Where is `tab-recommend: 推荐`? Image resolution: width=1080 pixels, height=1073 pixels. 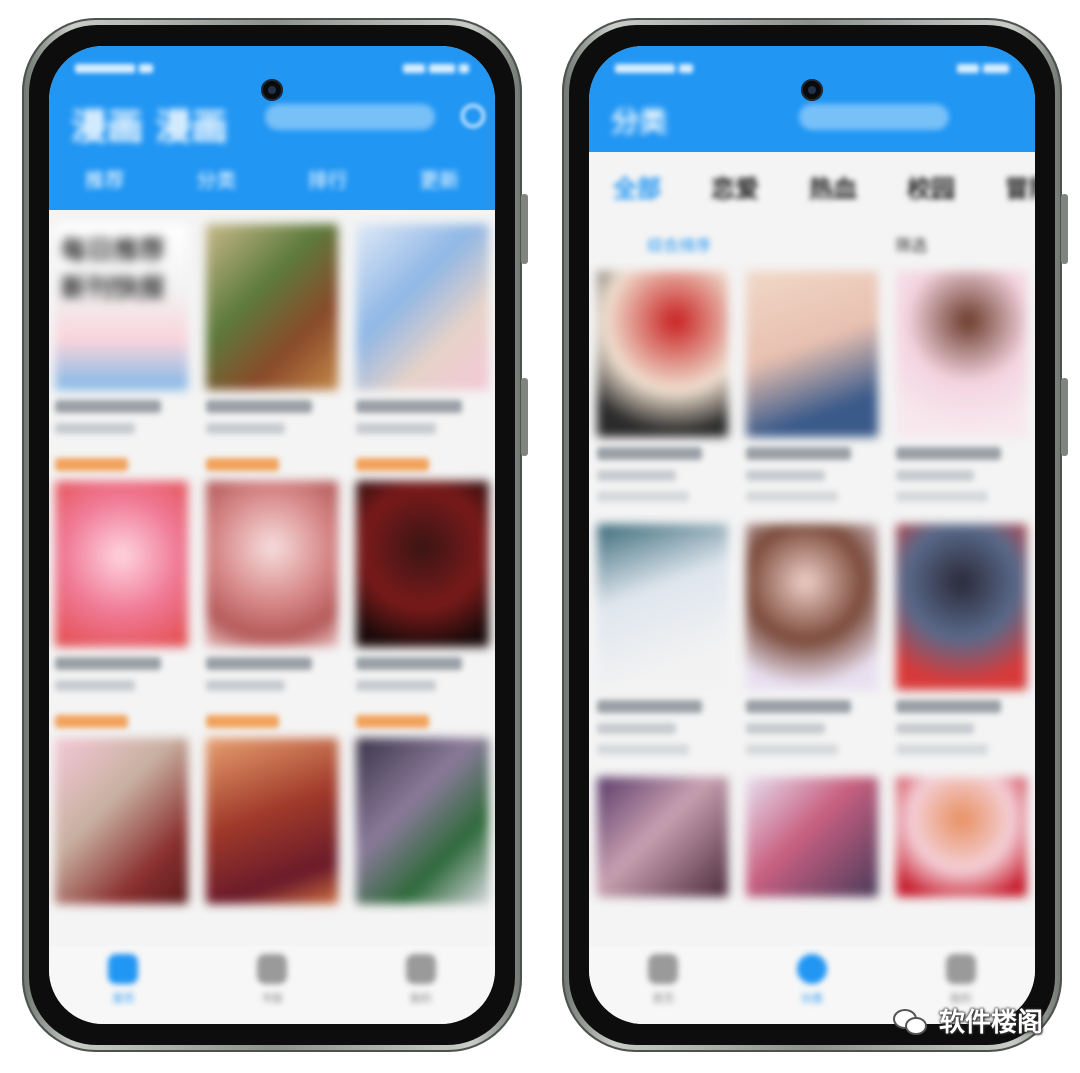 tab-recommend: 推荐 is located at coordinates (105, 178).